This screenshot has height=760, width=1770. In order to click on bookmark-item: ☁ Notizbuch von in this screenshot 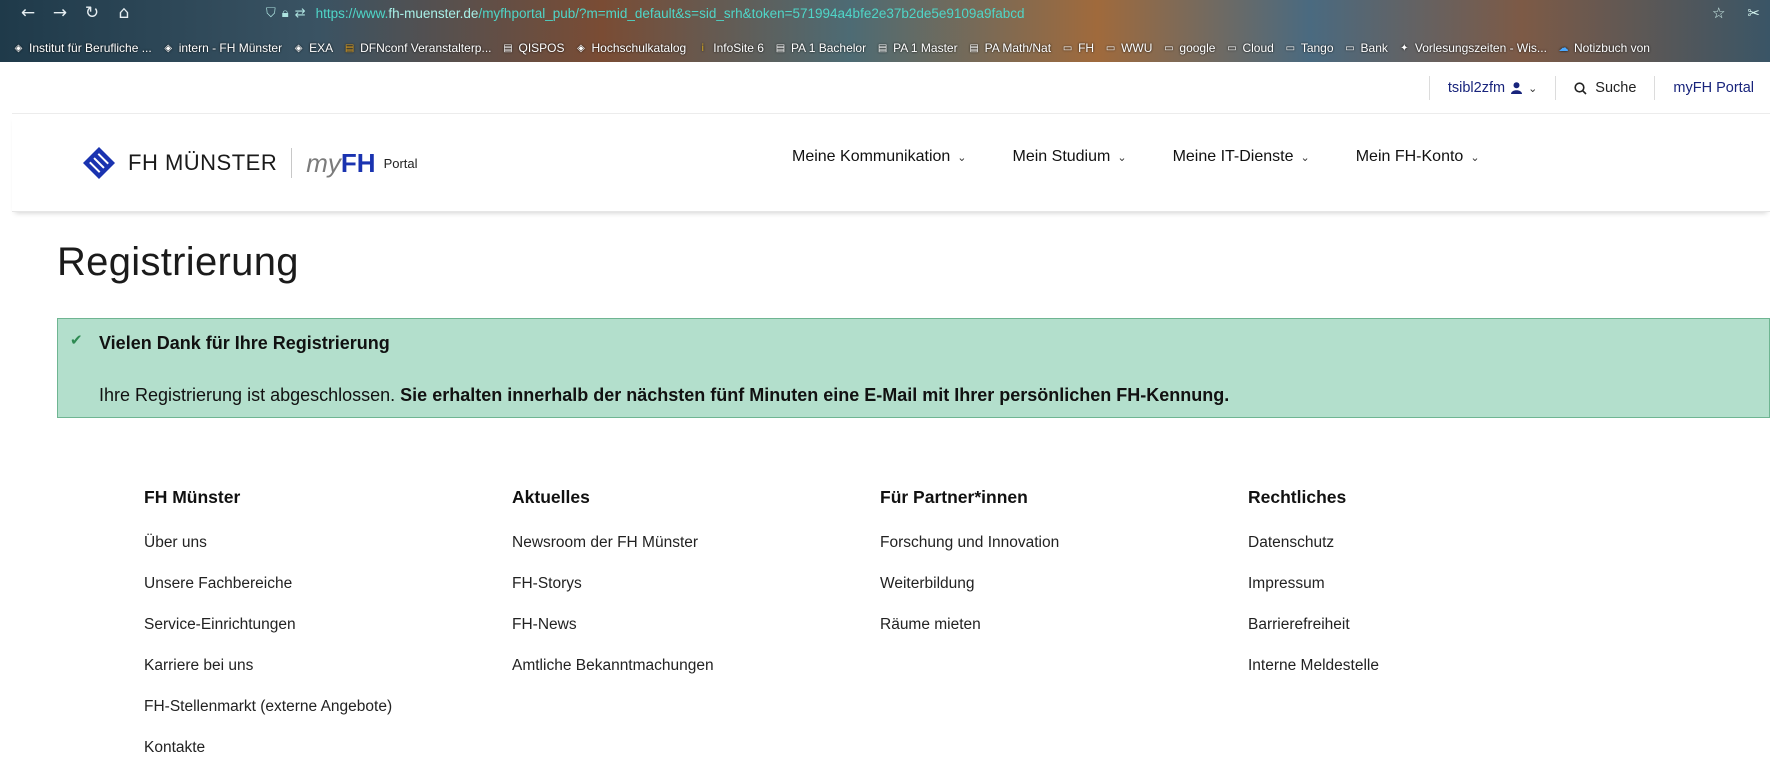, I will do `click(1603, 48)`.